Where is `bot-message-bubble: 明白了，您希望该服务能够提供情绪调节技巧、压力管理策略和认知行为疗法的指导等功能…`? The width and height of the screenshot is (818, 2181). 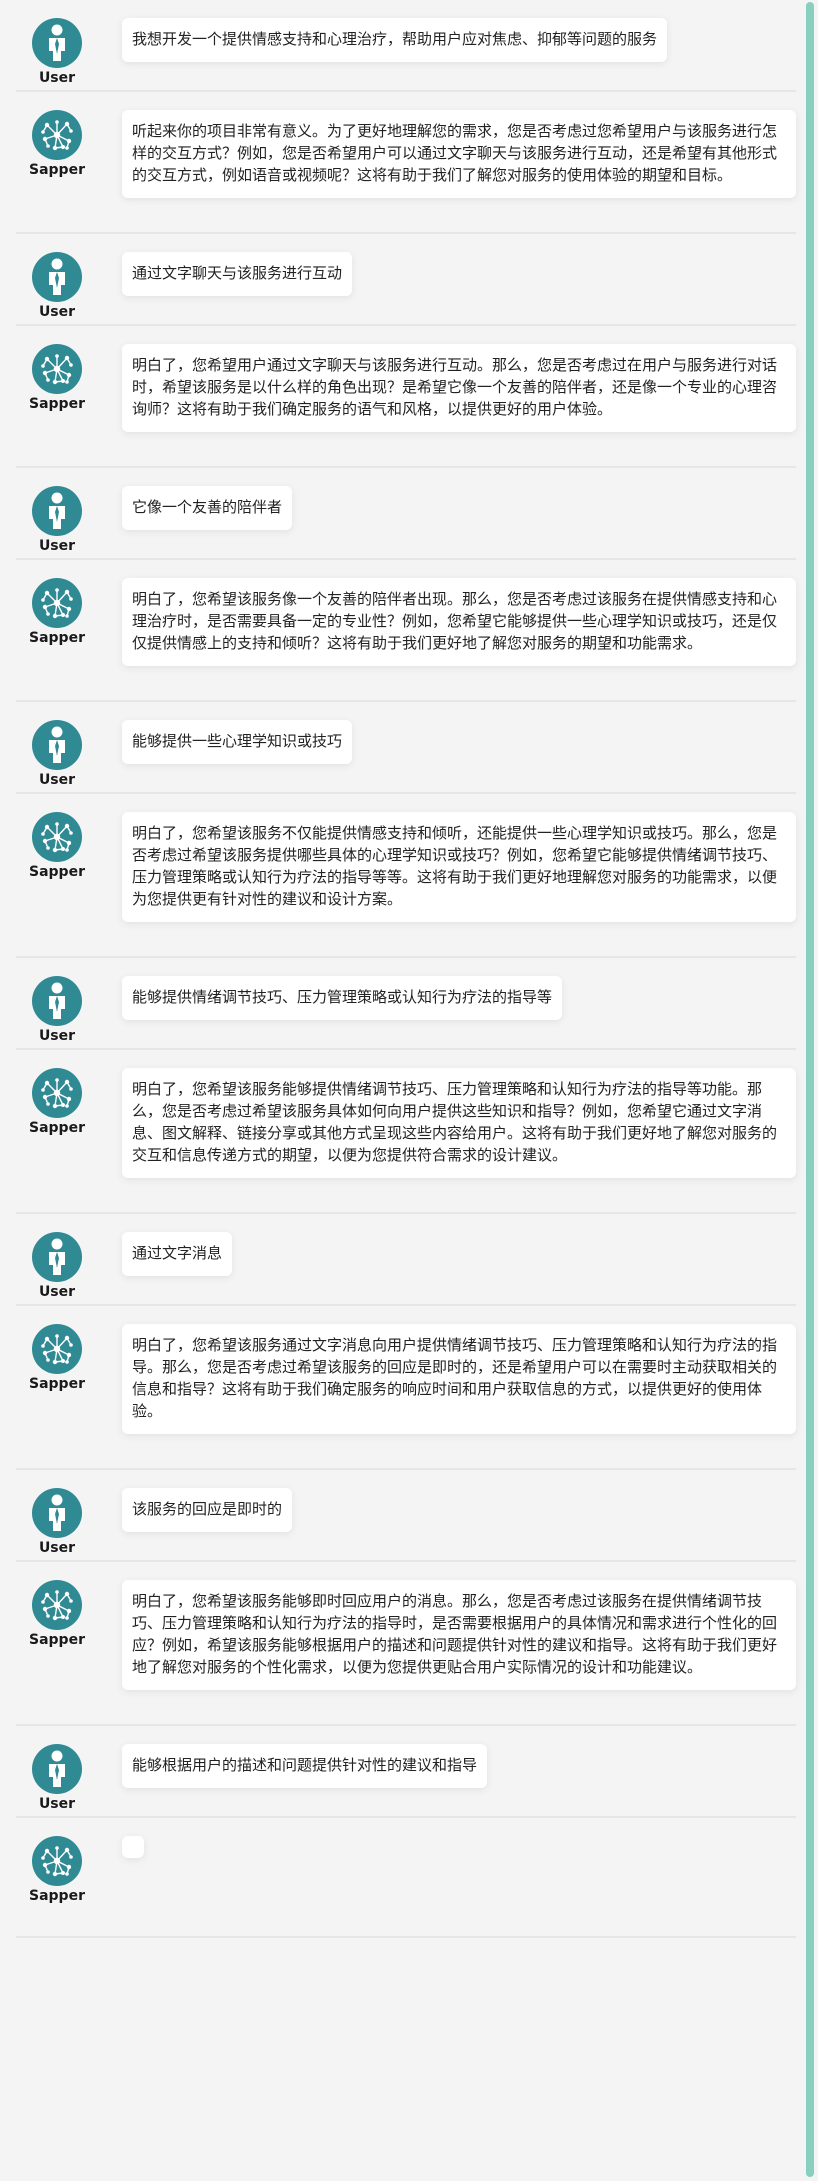 bot-message-bubble: 明白了，您希望该服务能够提供情绪调节技巧、压力管理策略和认知行为疗法的指导等功能… is located at coordinates (459, 1123).